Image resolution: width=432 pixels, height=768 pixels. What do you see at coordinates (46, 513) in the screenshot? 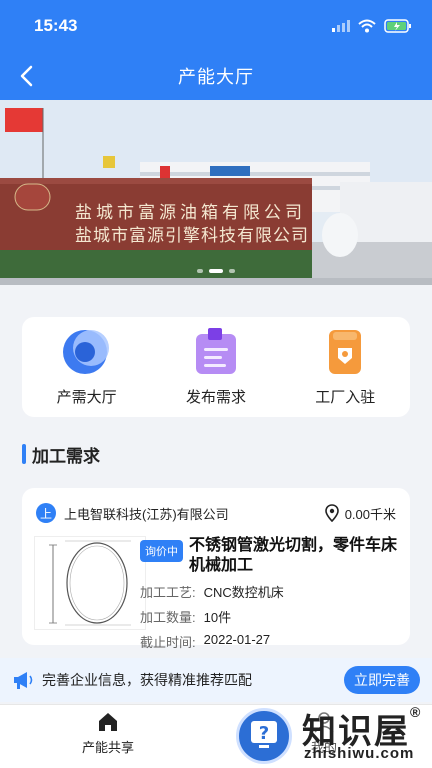
I see `company-avatar: 上` at bounding box center [46, 513].